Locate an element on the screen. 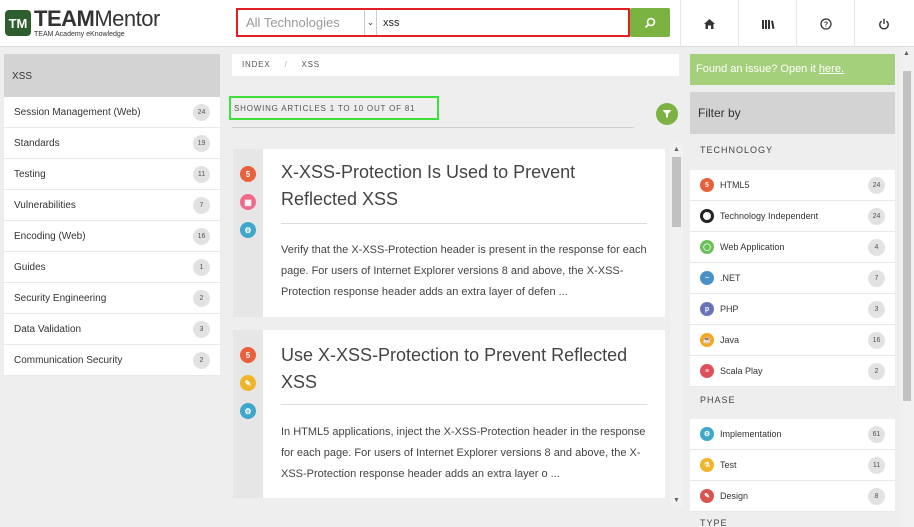  left-item-label: Security Engineering is located at coordinates (60, 298).